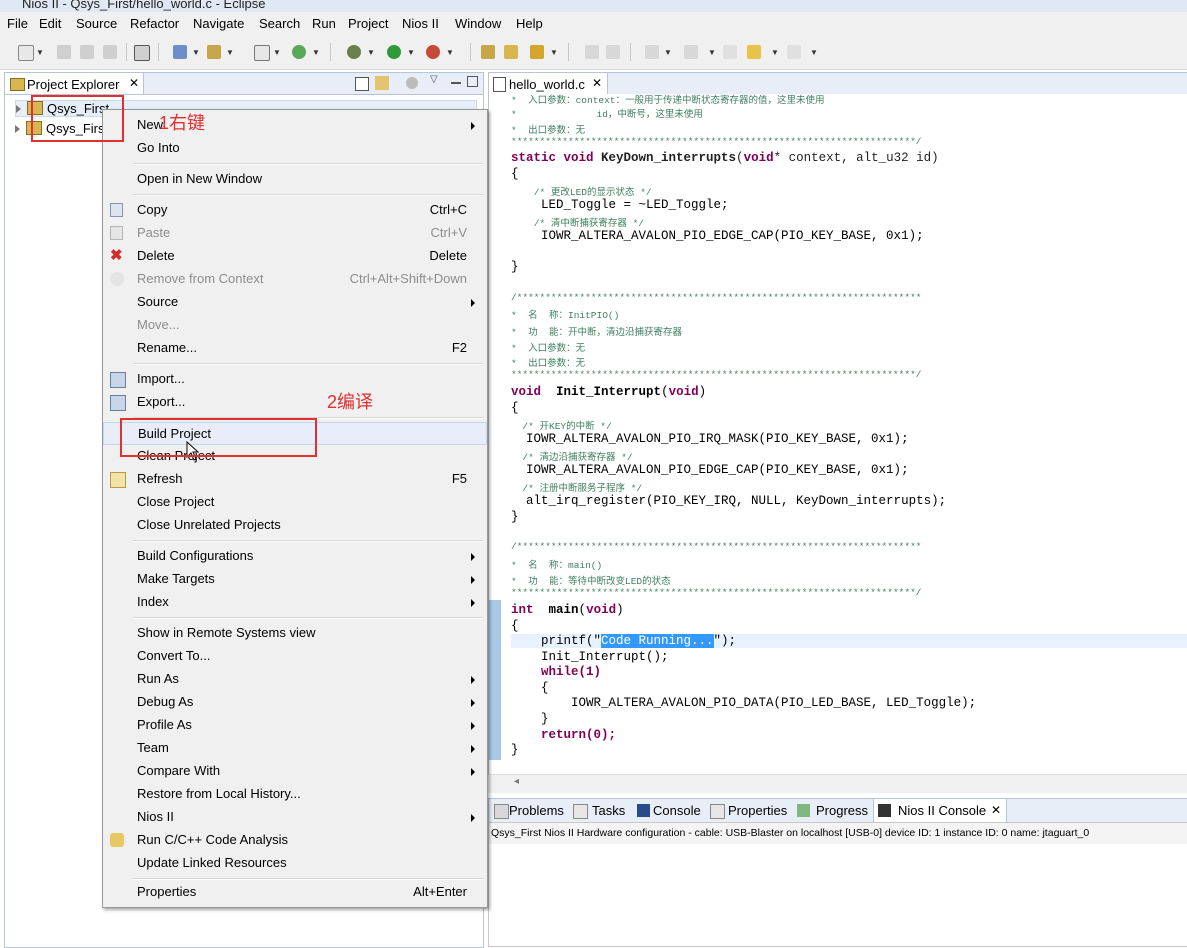 This screenshot has width=1187, height=948. I want to click on next-annotation-icon, so click(652, 52).